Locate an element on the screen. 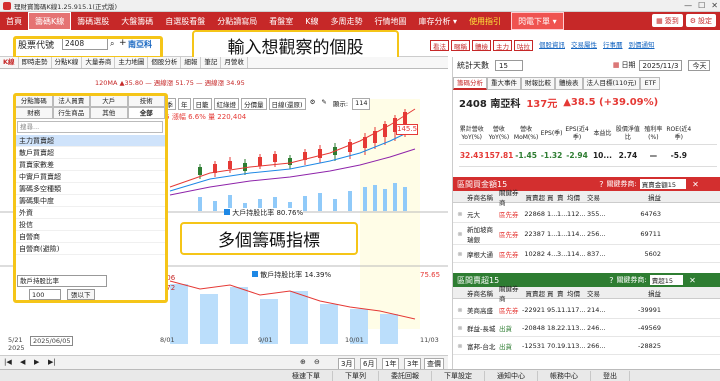 The height and width of the screenshot is (381, 720). view-button: 看法 is located at coordinates (439, 45).